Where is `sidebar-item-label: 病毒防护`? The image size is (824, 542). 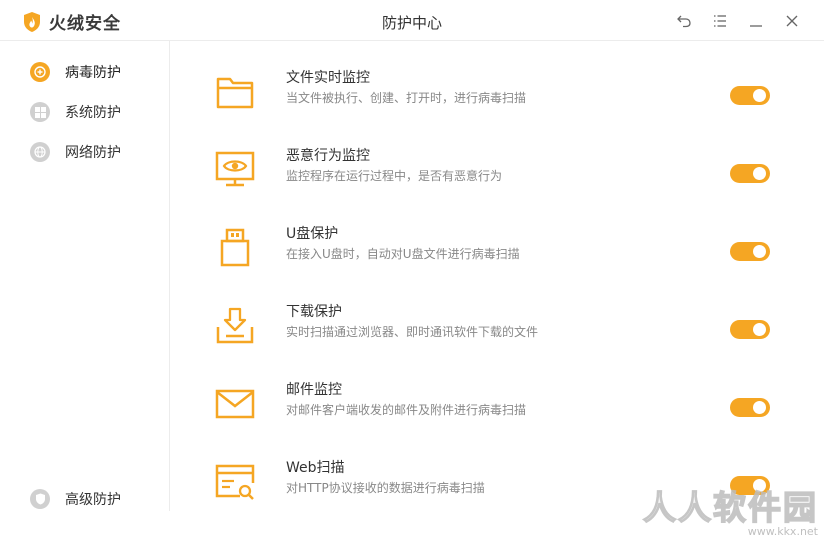 sidebar-item-label: 病毒防护 is located at coordinates (93, 73).